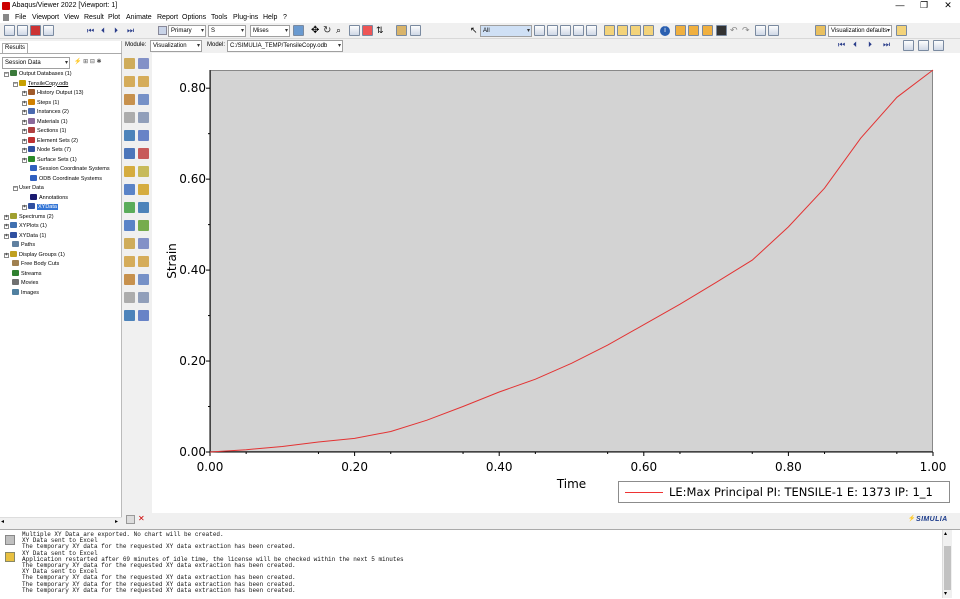  Describe the element at coordinates (130, 519) in the screenshot. I see `message-area-toggle-icon` at that location.